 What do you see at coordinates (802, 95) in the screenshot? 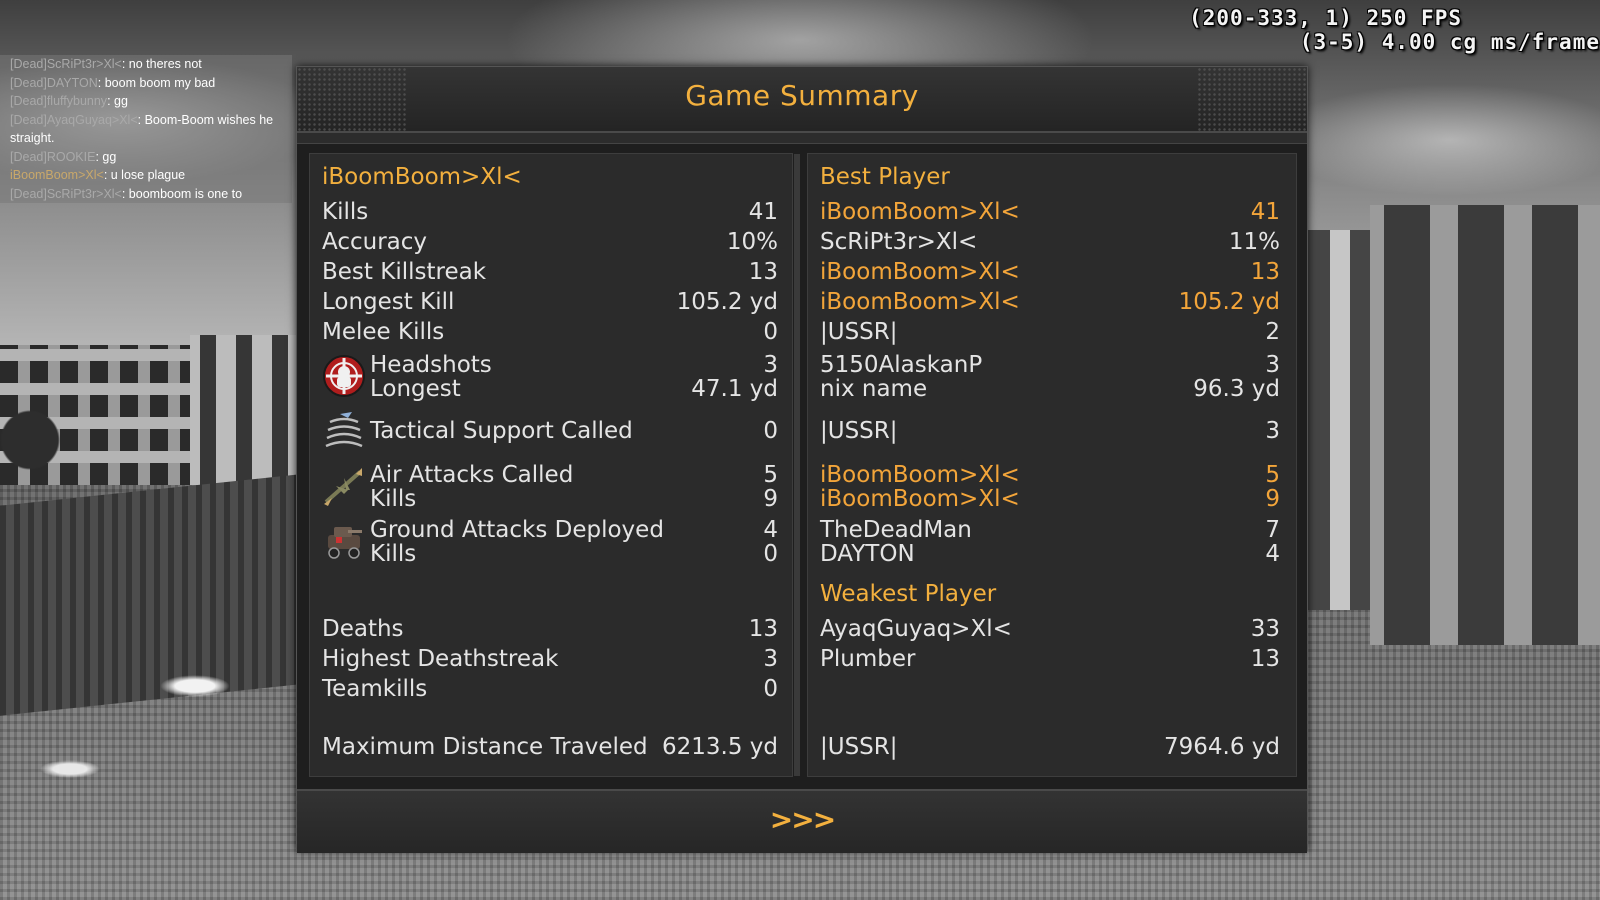
I see `panel-title: Game Summary` at bounding box center [802, 95].